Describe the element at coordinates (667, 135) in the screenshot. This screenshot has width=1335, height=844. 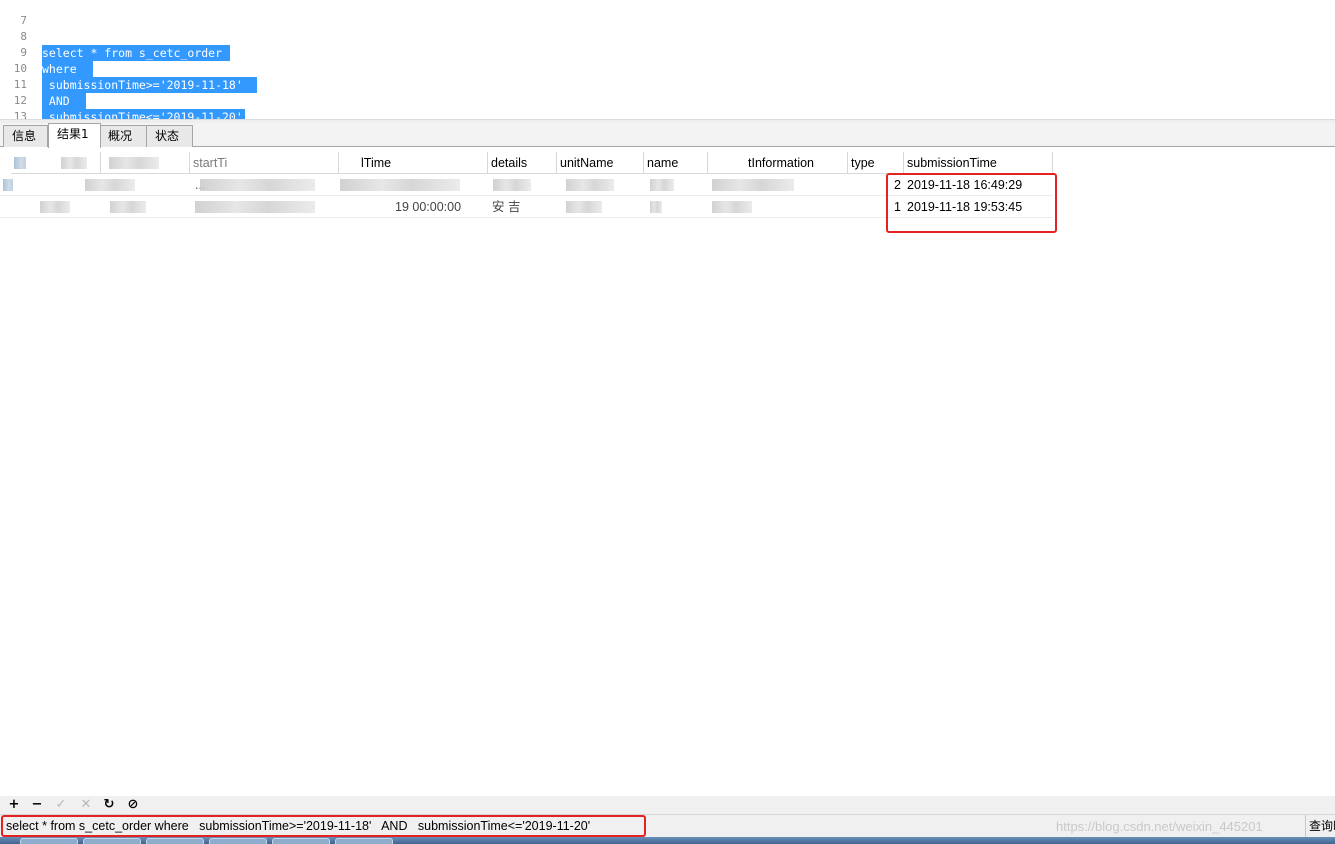
I see `result-tabs: 信息 结果1 概况 状态` at that location.